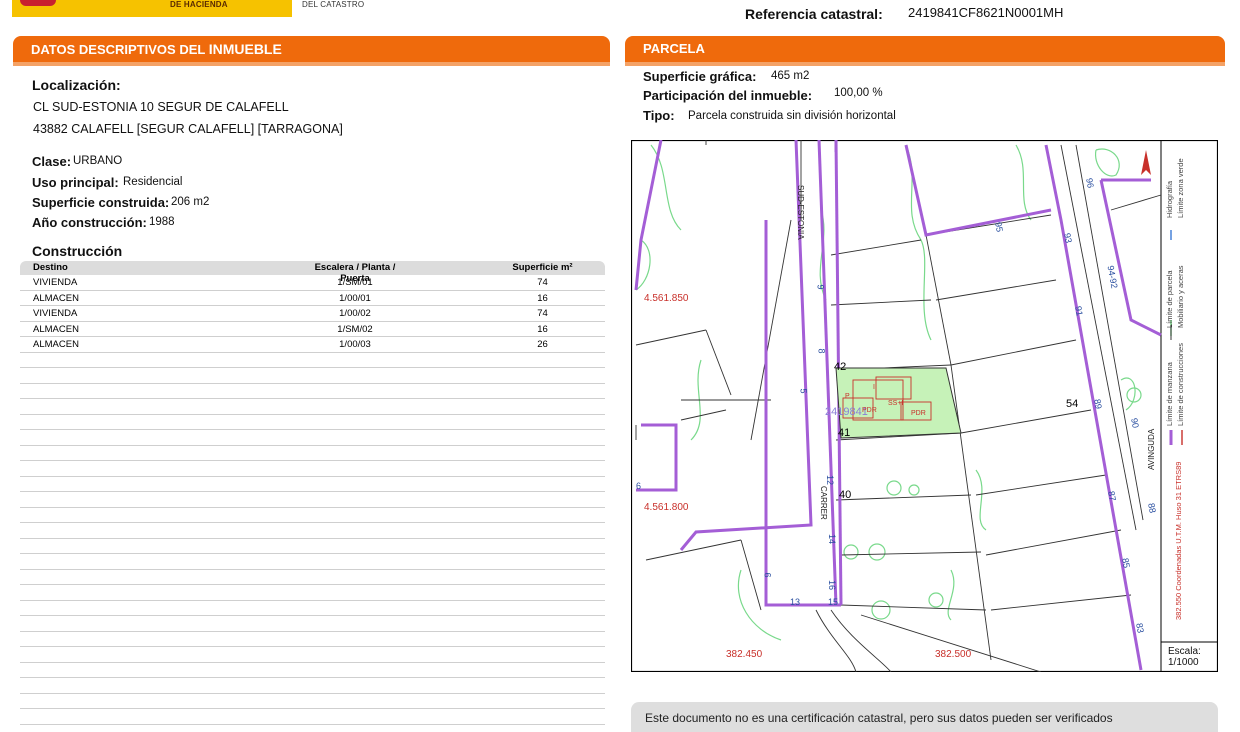 This screenshot has width=1240, height=732. What do you see at coordinates (999, 227) in the screenshot?
I see `street-number: 95` at bounding box center [999, 227].